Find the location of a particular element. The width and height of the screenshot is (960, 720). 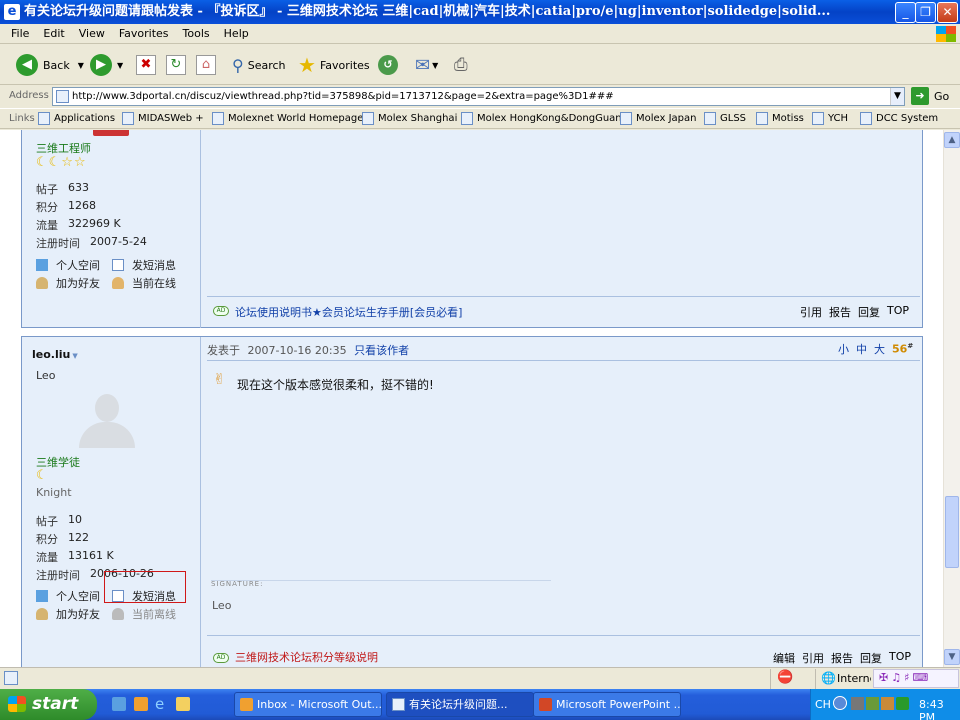

stat-label: 帖子 is located at coordinates (47, 521).